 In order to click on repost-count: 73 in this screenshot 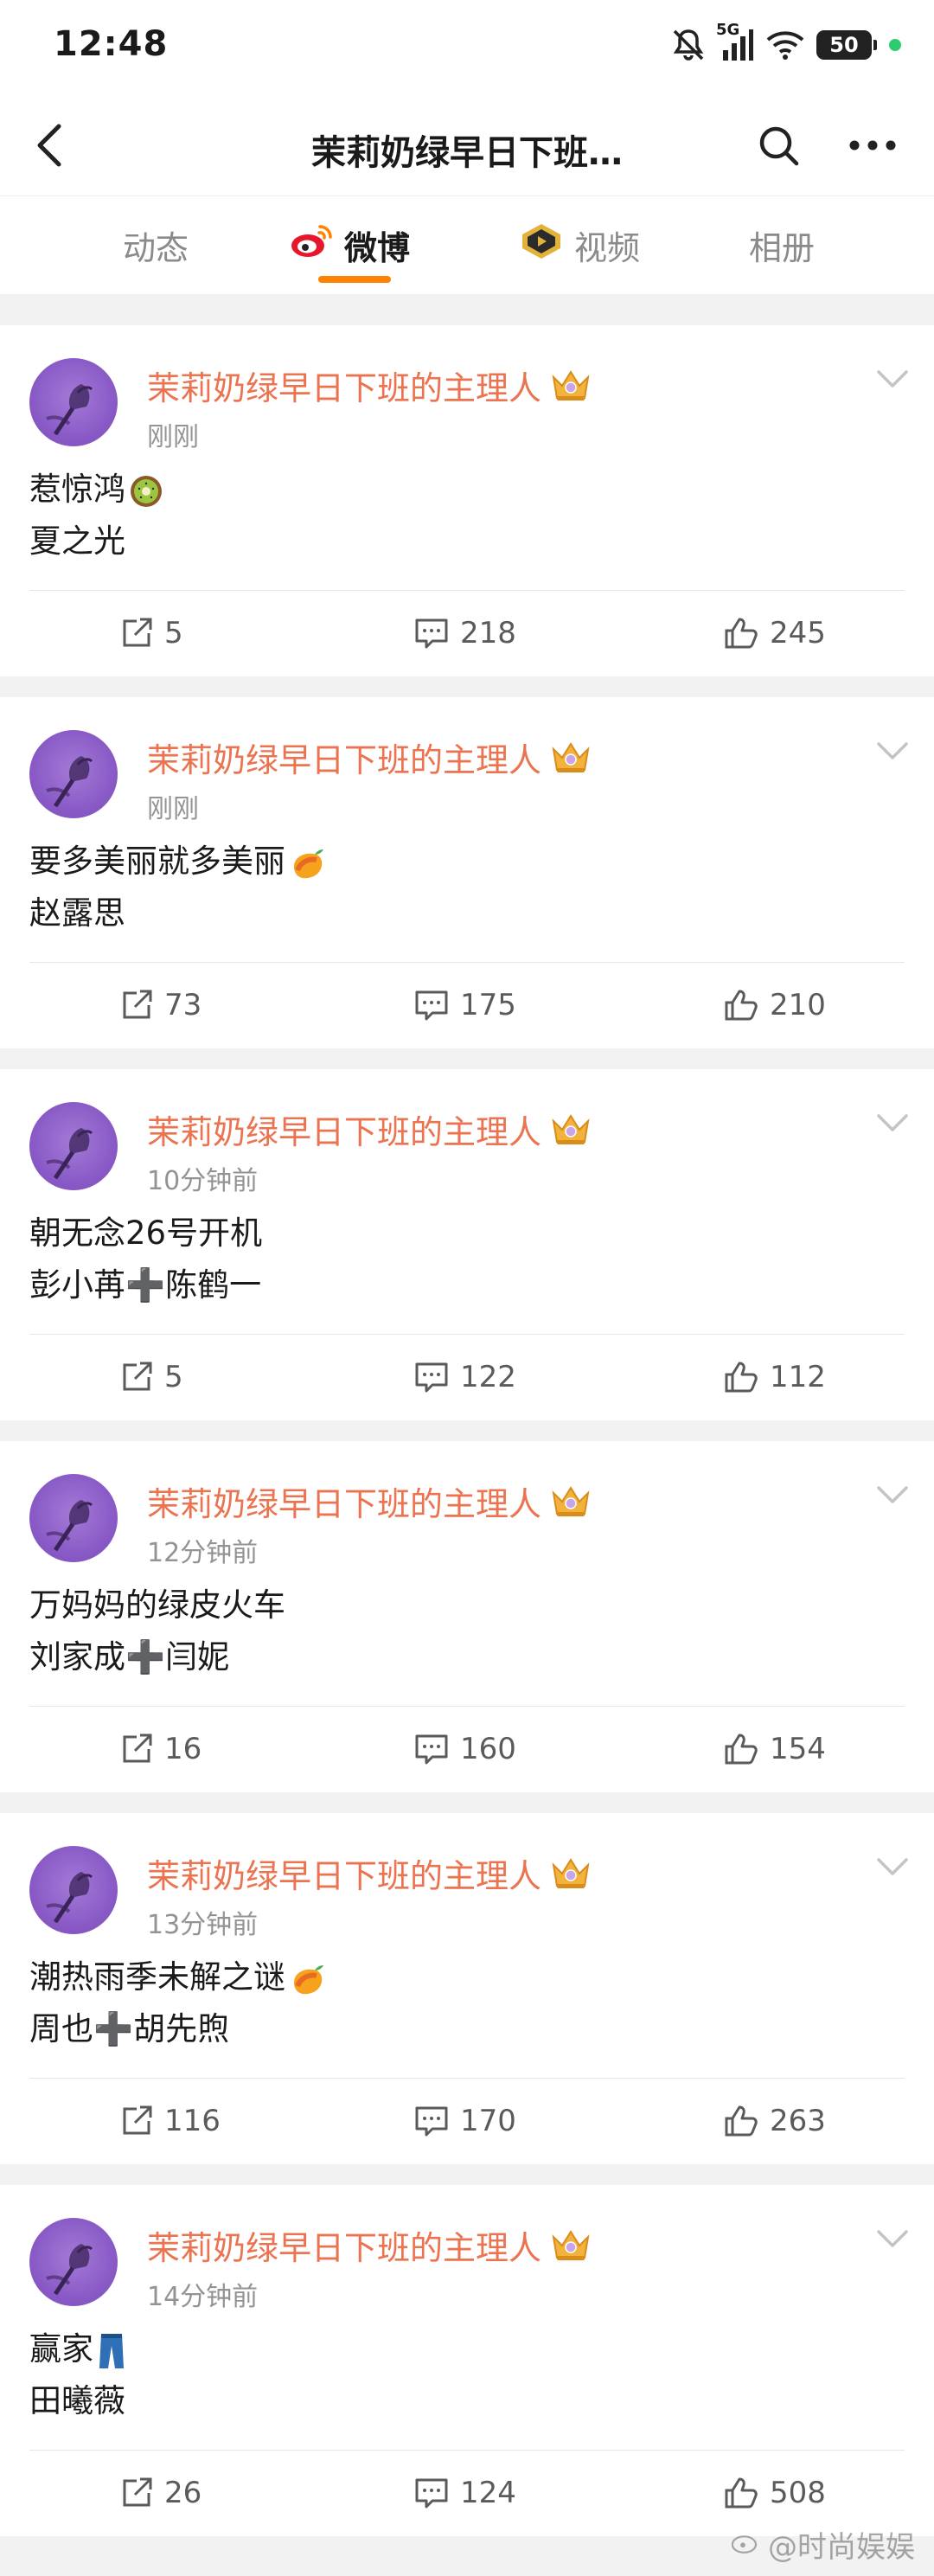, I will do `click(183, 1005)`.